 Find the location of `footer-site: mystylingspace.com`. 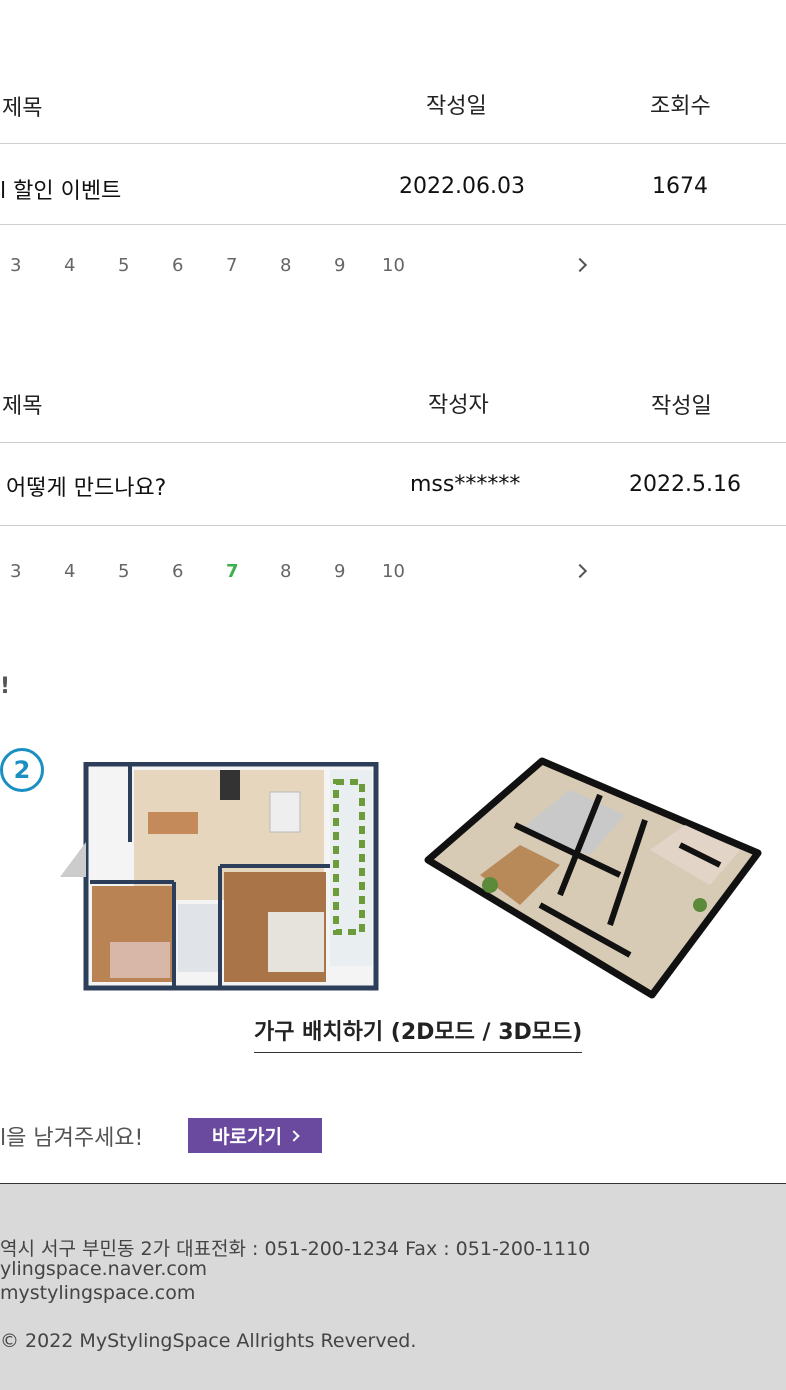

footer-site: mystylingspace.com is located at coordinates (97, 1293).